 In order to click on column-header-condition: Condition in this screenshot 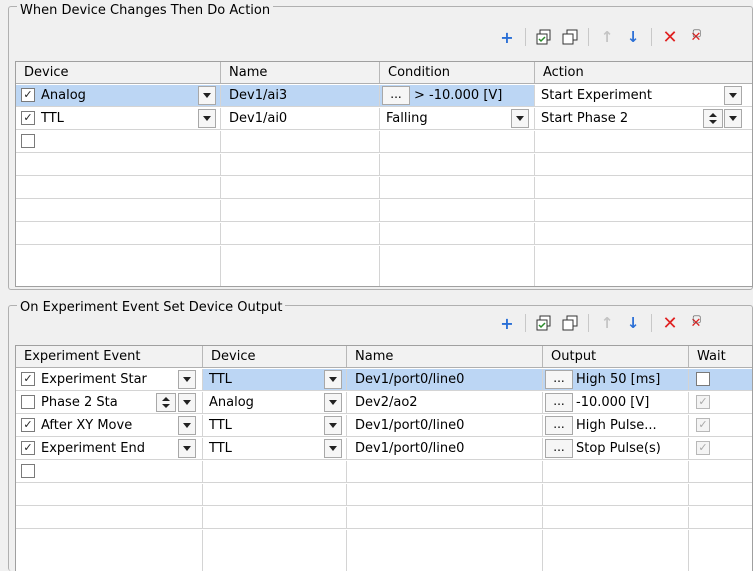, I will do `click(457, 72)`.